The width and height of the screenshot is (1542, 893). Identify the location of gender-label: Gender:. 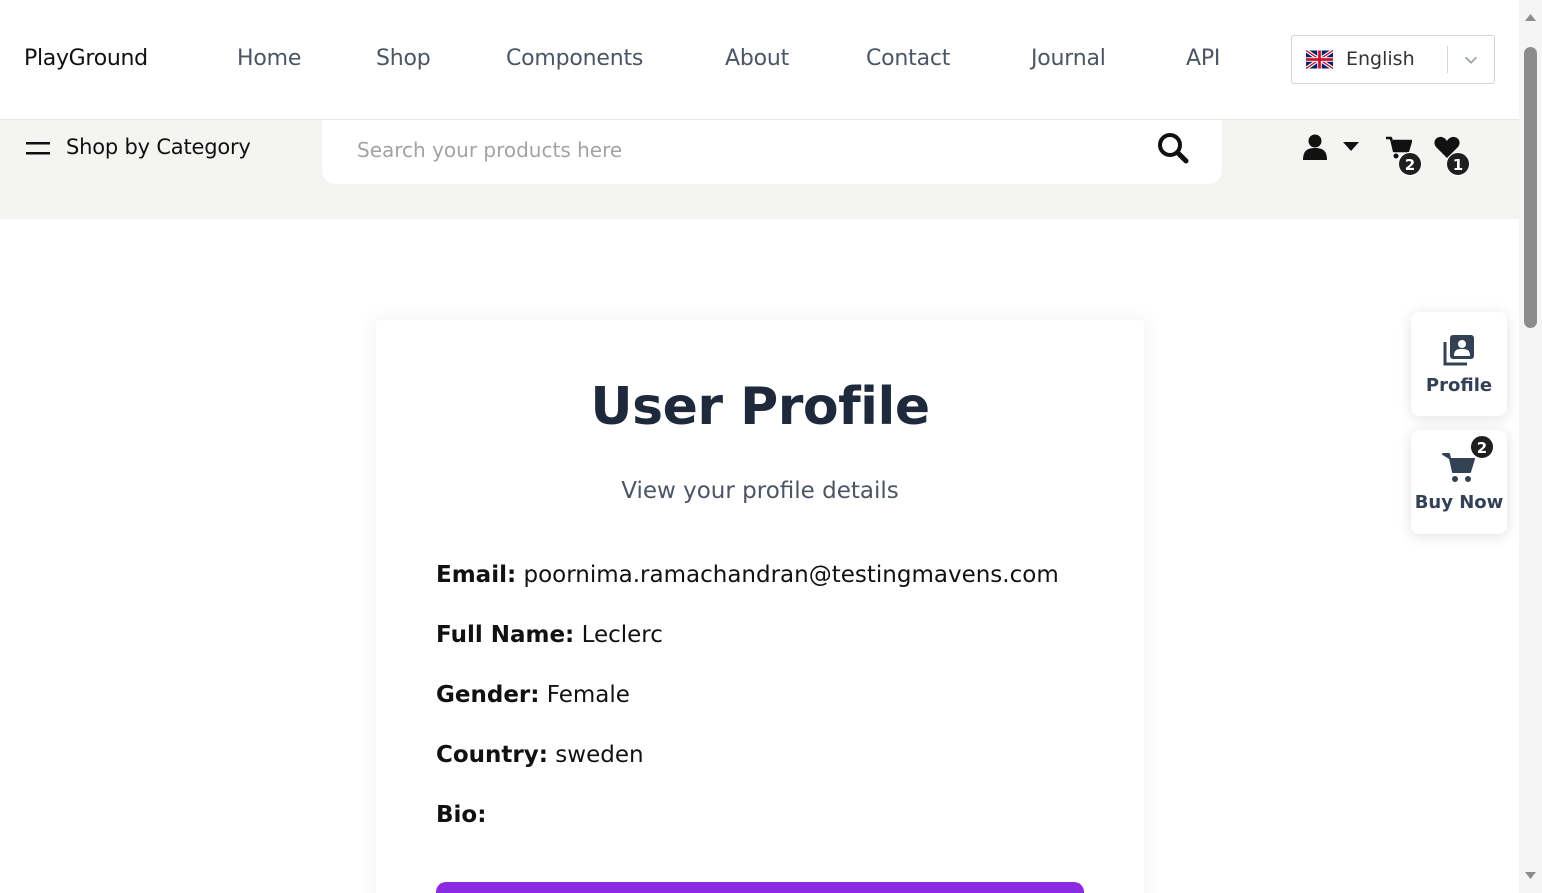
(488, 695).